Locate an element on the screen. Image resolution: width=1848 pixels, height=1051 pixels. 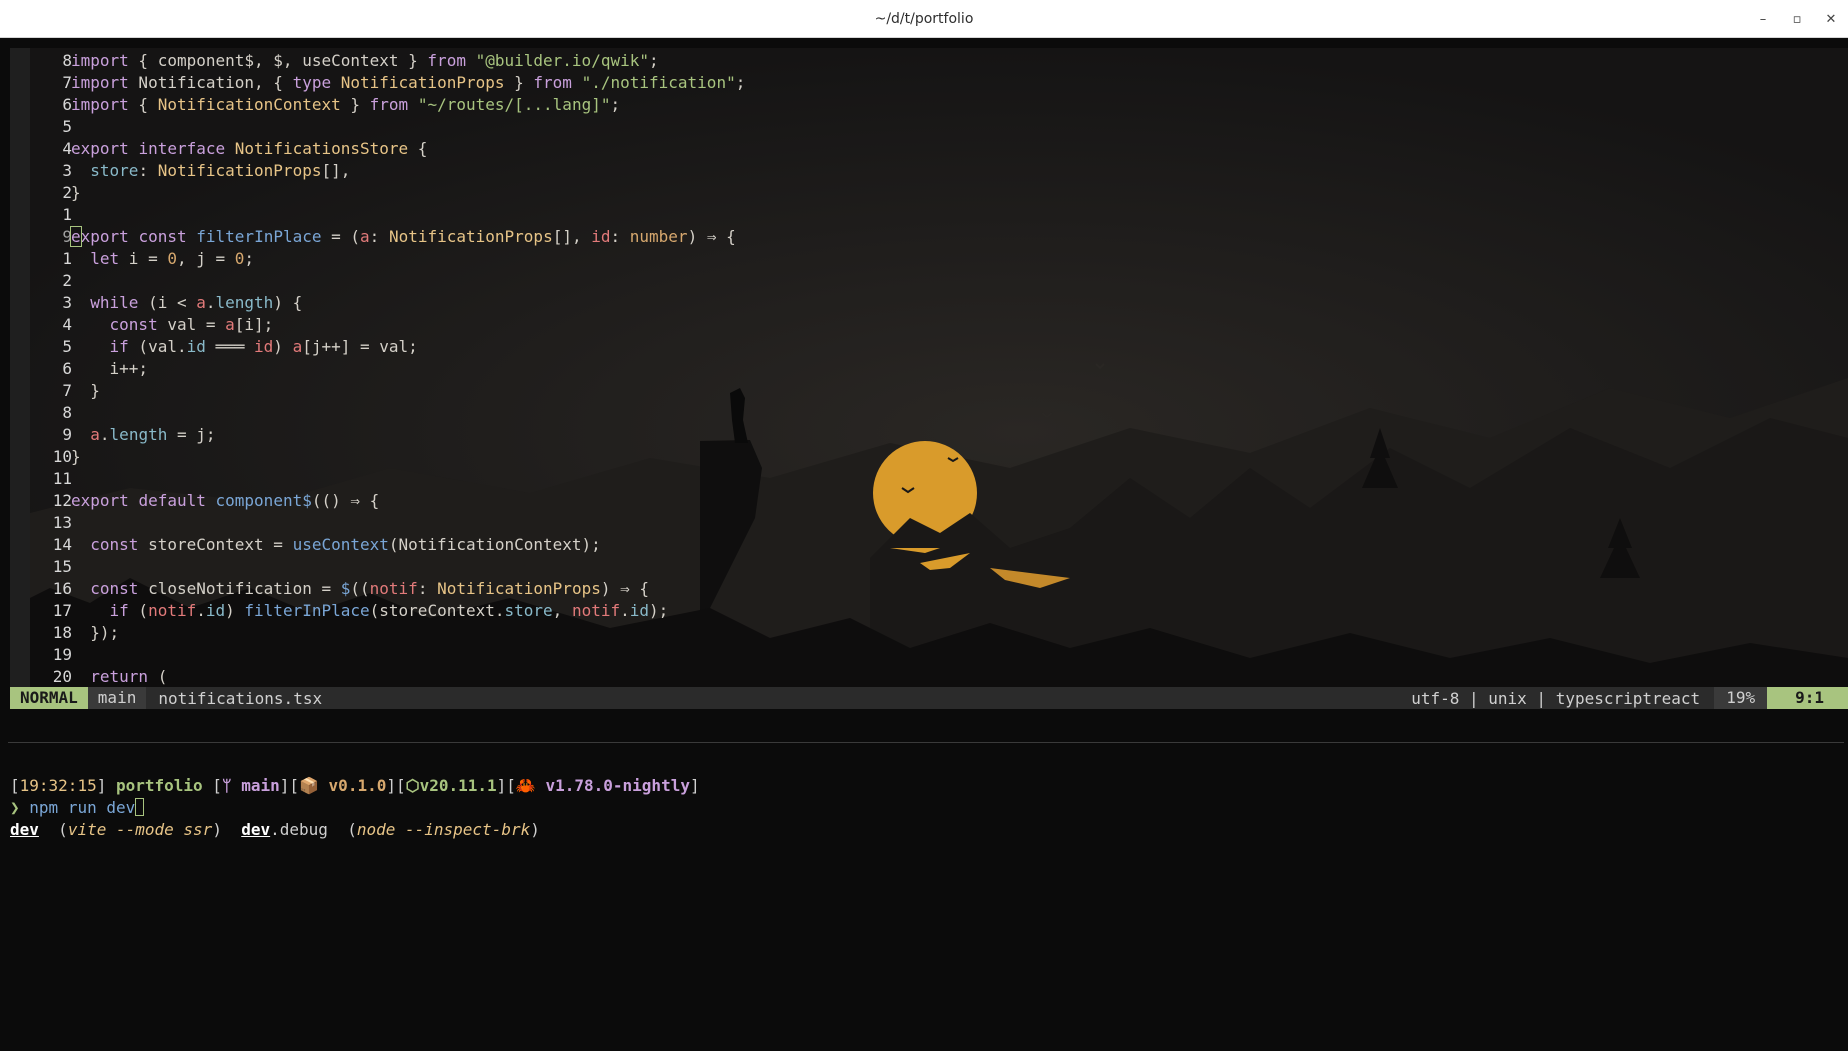
code-token: import is located at coordinates (100, 60).